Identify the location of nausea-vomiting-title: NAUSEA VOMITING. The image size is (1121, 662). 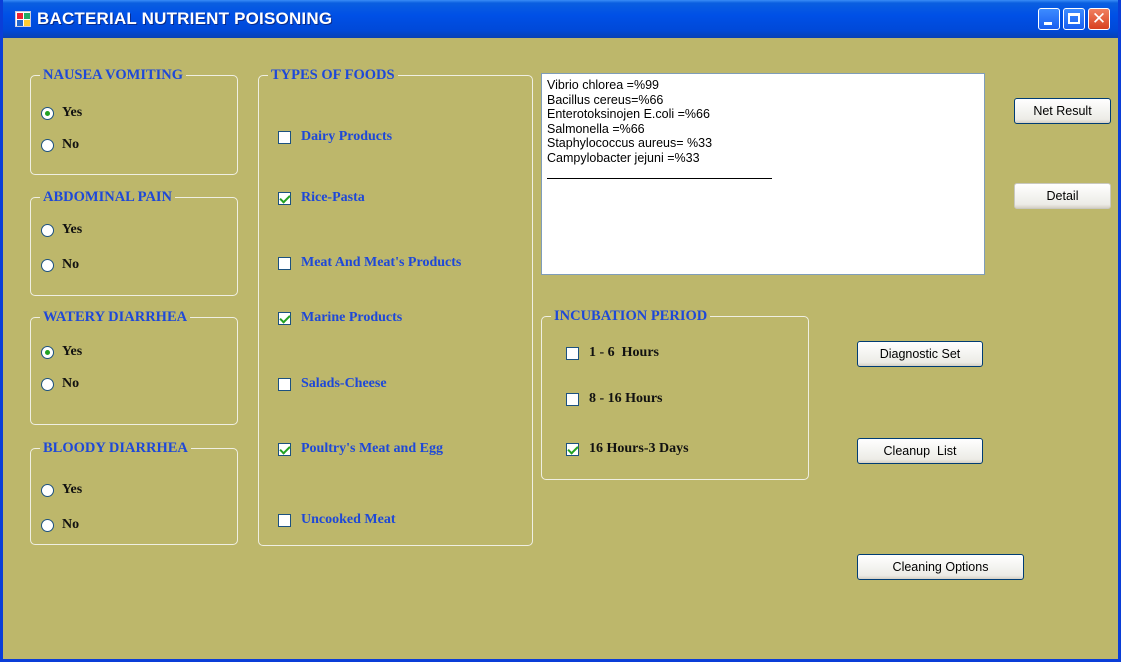
(113, 75).